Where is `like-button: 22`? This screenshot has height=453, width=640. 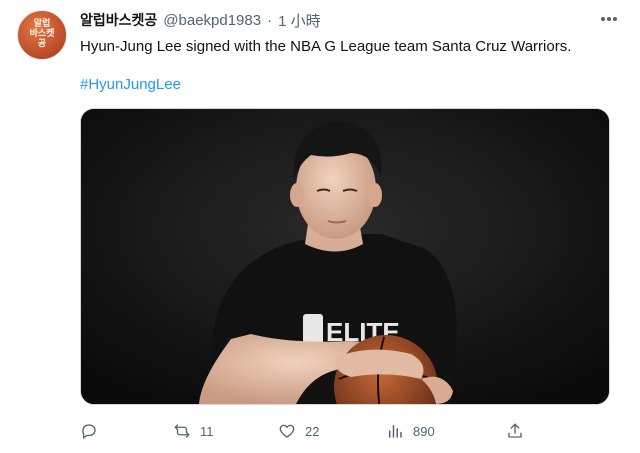 like-button: 22 is located at coordinates (298, 431).